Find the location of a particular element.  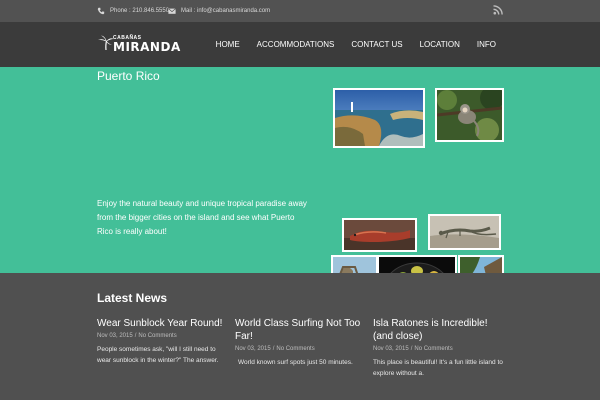

logo-text-big: MIRANDA is located at coordinates (147, 47).